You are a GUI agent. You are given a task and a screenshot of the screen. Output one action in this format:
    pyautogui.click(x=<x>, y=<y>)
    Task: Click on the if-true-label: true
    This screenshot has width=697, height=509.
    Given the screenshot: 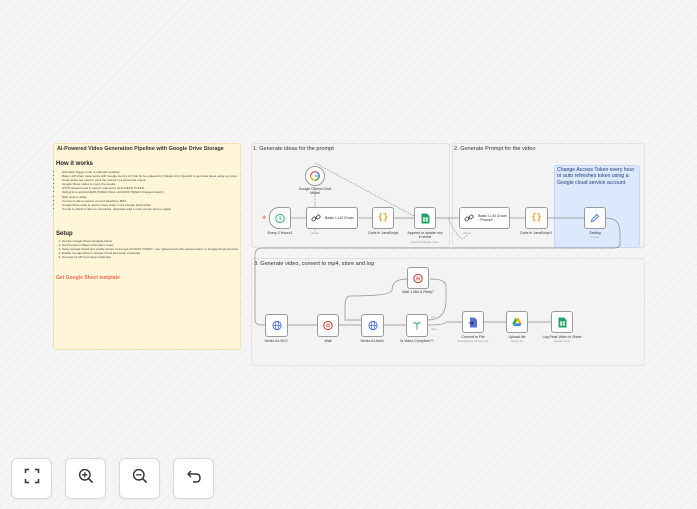 What is the action you would take?
    pyautogui.click(x=433, y=317)
    